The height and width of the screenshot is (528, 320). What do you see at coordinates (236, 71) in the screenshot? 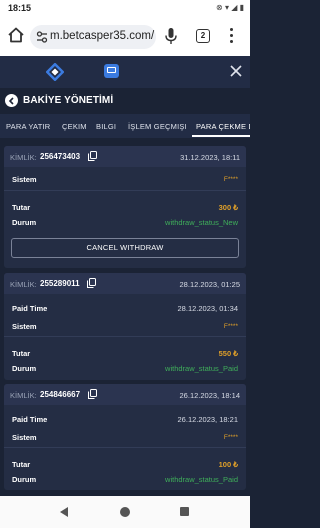
I see `close-icon` at bounding box center [236, 71].